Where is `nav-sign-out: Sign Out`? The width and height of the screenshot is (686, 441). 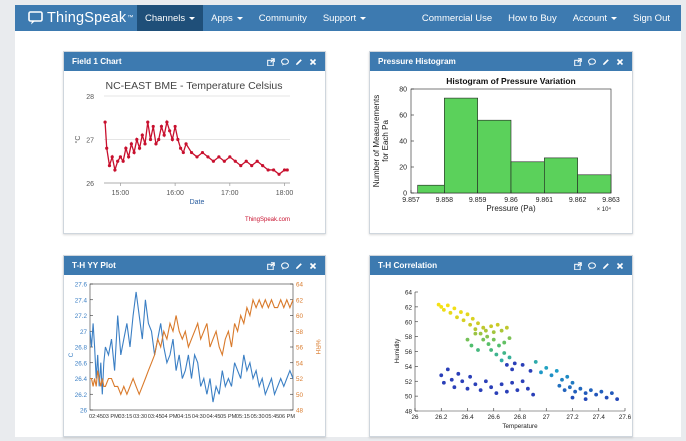
nav-sign-out: Sign Out is located at coordinates (653, 18).